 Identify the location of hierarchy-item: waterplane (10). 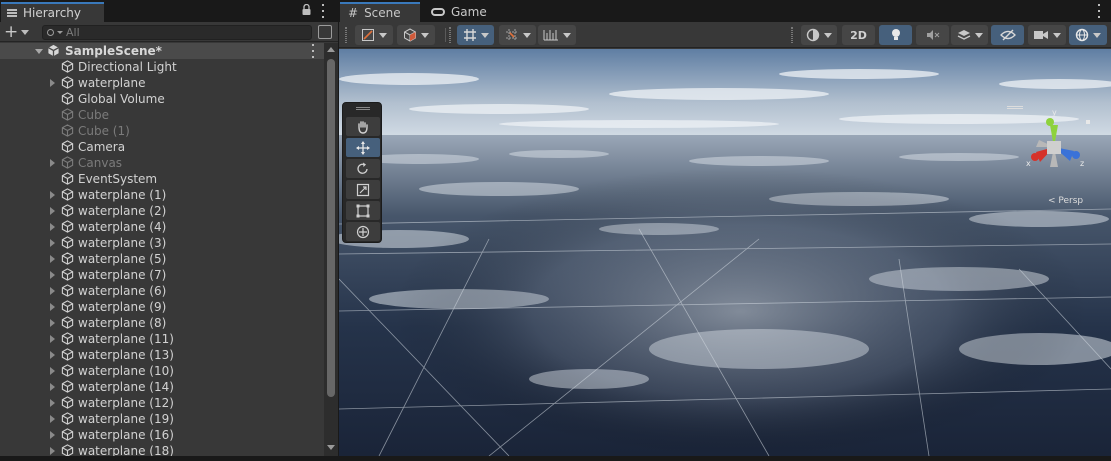
(162, 371).